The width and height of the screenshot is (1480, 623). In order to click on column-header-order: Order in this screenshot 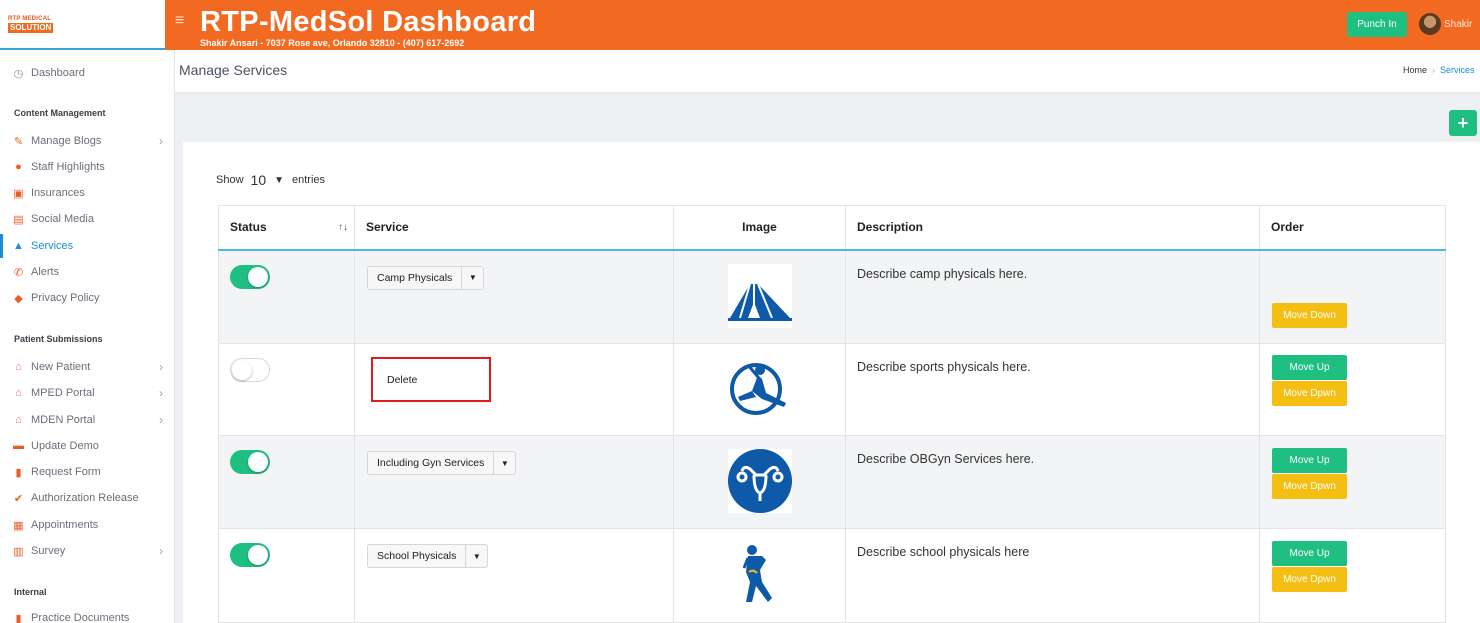, I will do `click(1352, 228)`.